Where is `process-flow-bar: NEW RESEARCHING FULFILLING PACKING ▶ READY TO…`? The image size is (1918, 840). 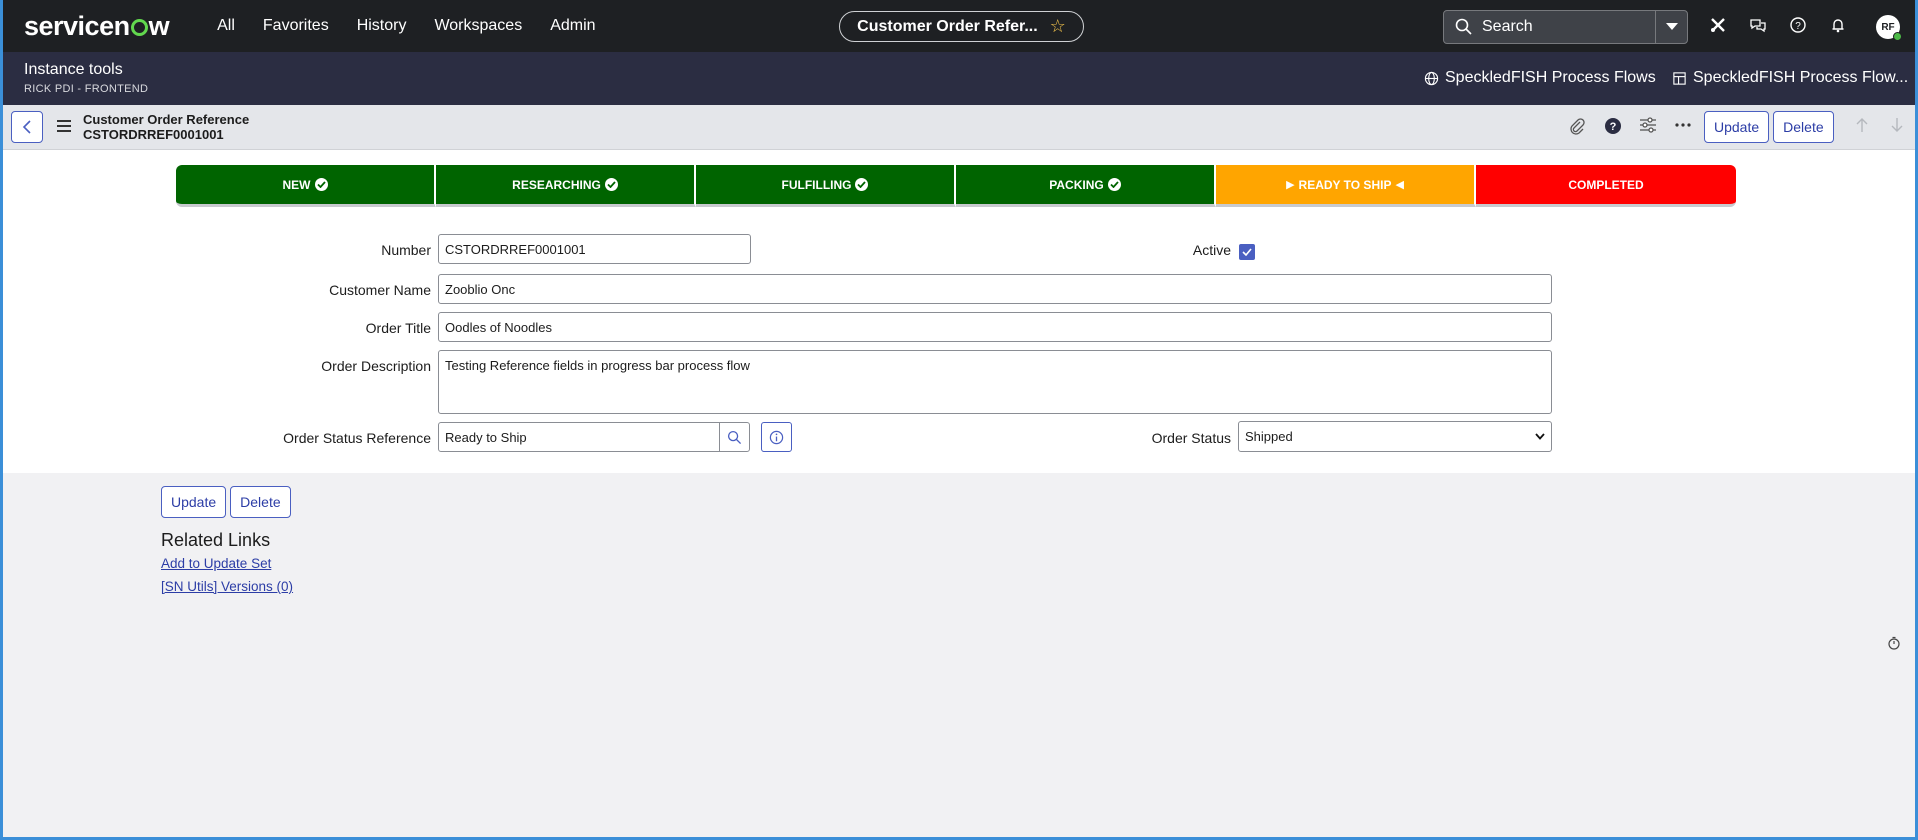
process-flow-bar: NEW RESEARCHING FULFILLING PACKING ▶ READY TO… is located at coordinates (956, 186).